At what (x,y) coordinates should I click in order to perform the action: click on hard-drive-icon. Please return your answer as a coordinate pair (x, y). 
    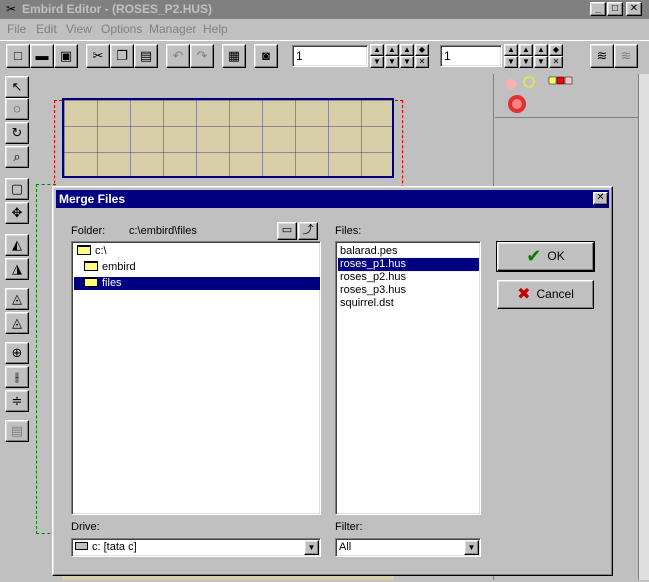
    Looking at the image, I should click on (81, 546).